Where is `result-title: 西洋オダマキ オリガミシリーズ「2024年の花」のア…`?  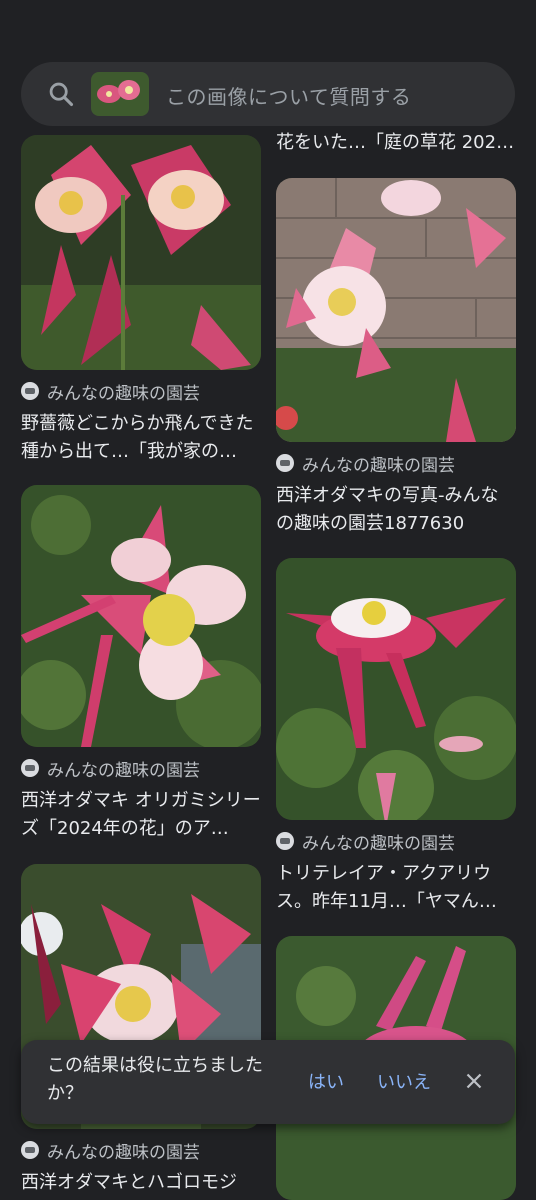 result-title: 西洋オダマキ オリガミシリーズ「2024年の花」のア… is located at coordinates (141, 815).